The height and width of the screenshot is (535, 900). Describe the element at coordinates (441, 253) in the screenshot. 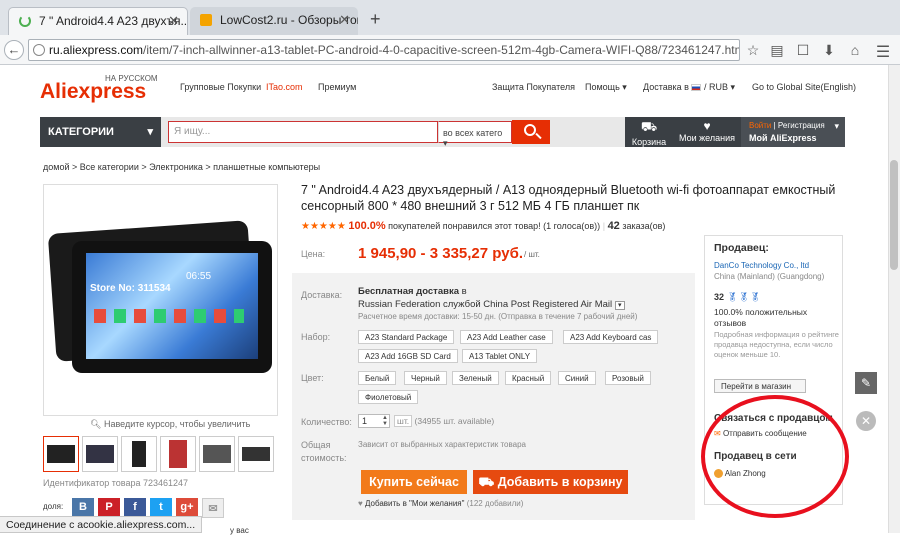

I see `price-value: 1 945,90 - 3 335,27 руб.` at that location.